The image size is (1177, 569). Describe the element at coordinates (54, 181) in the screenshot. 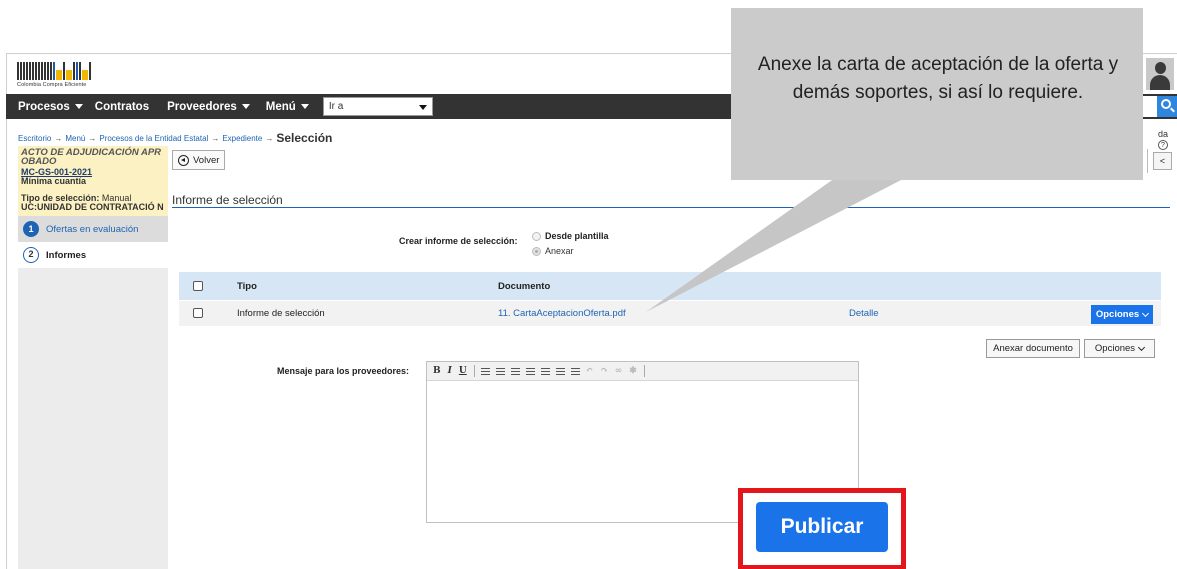

I see `process-modality: Mínima cuantía` at that location.